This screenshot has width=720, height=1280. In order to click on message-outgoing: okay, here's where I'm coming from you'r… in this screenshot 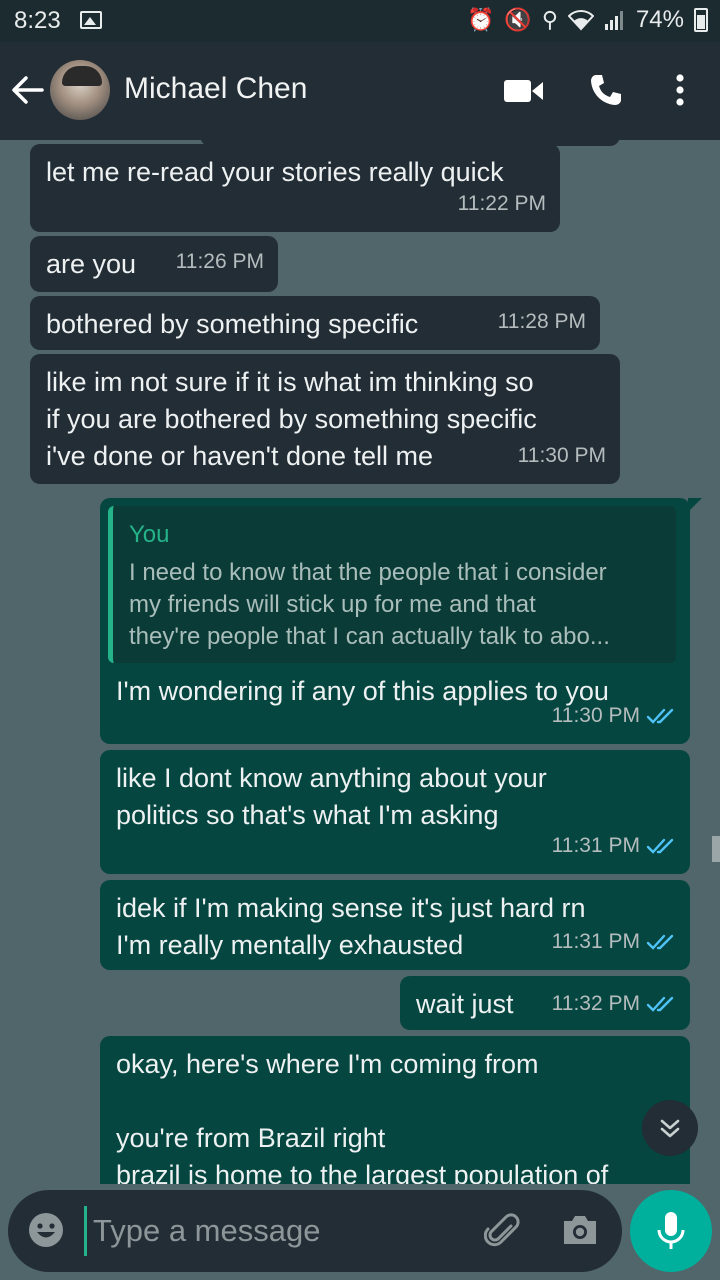, I will do `click(395, 1110)`.